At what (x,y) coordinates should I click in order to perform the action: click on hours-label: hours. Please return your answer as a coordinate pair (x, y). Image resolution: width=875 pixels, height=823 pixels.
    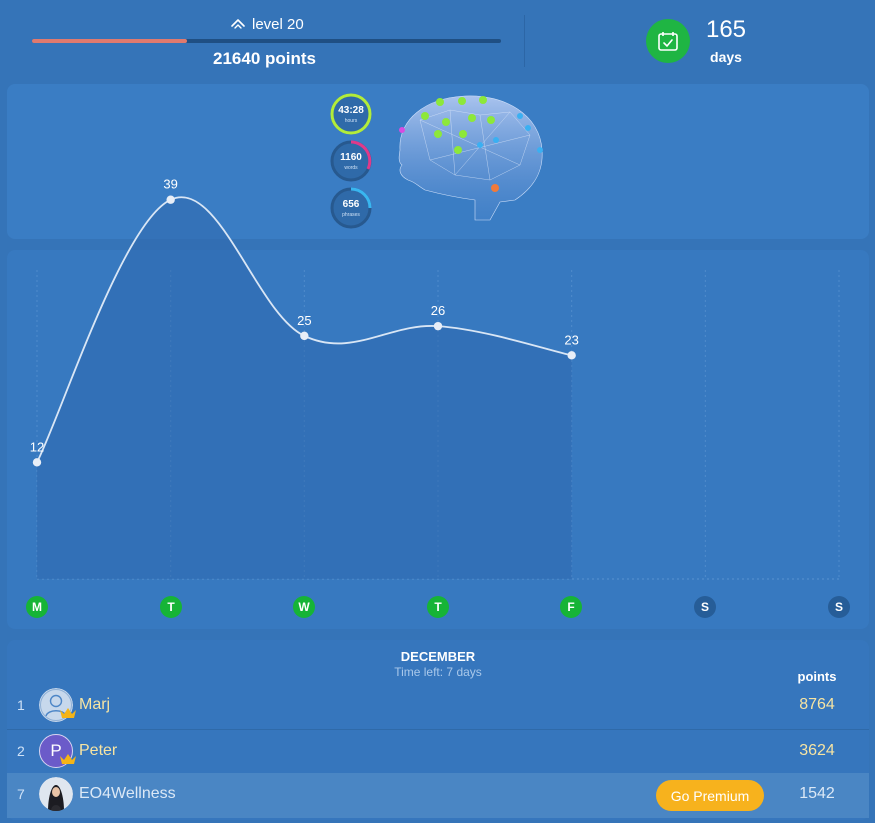
    Looking at the image, I should click on (351, 121).